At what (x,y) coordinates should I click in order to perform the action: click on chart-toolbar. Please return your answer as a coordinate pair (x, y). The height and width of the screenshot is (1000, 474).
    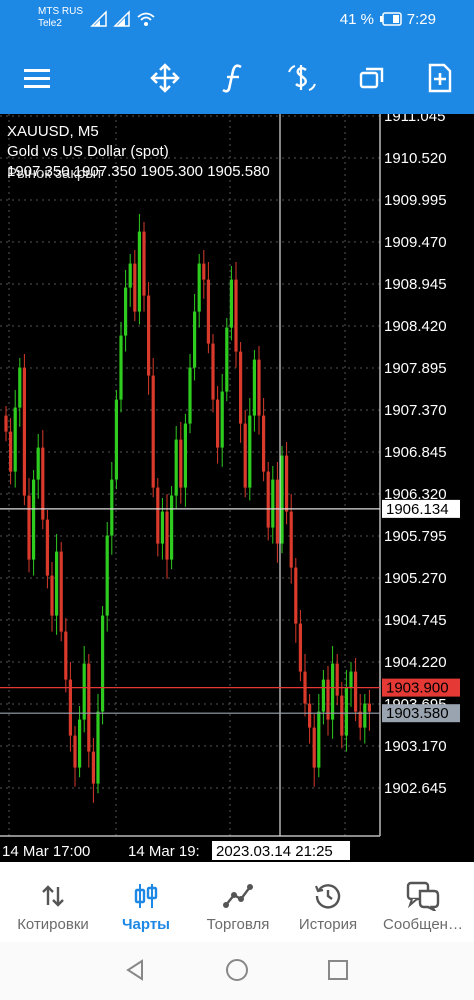
    Looking at the image, I should click on (237, 77).